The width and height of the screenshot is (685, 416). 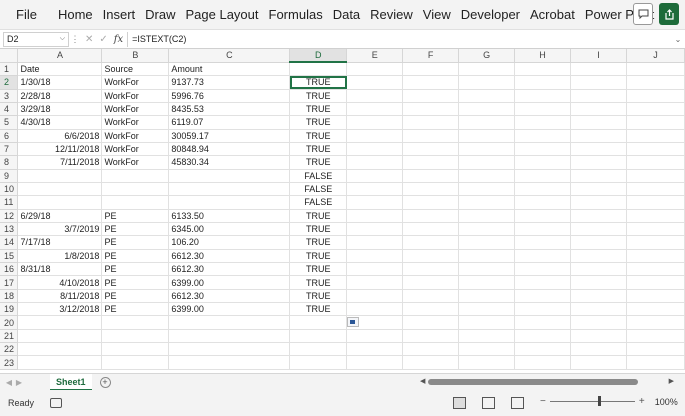 I want to click on menu-insert: Insert, so click(x=119, y=14).